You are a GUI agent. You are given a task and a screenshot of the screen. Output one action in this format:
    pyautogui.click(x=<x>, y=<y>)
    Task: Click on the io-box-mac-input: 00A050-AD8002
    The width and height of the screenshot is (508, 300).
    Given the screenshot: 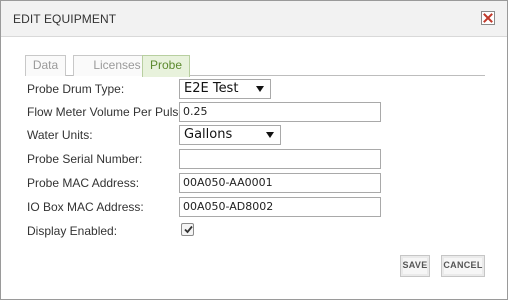 What is the action you would take?
    pyautogui.click(x=280, y=207)
    